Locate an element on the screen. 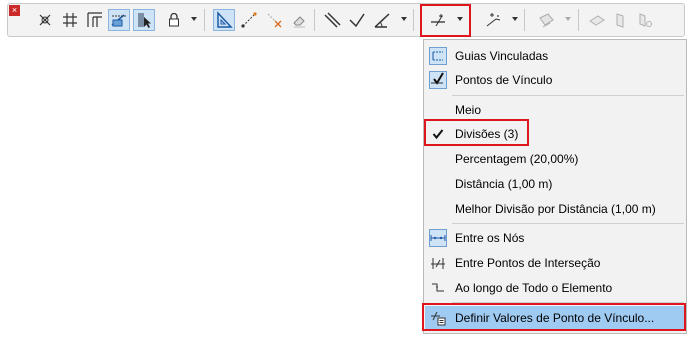 This screenshot has height=337, width=695. triangle-ruler-icon is located at coordinates (224, 20).